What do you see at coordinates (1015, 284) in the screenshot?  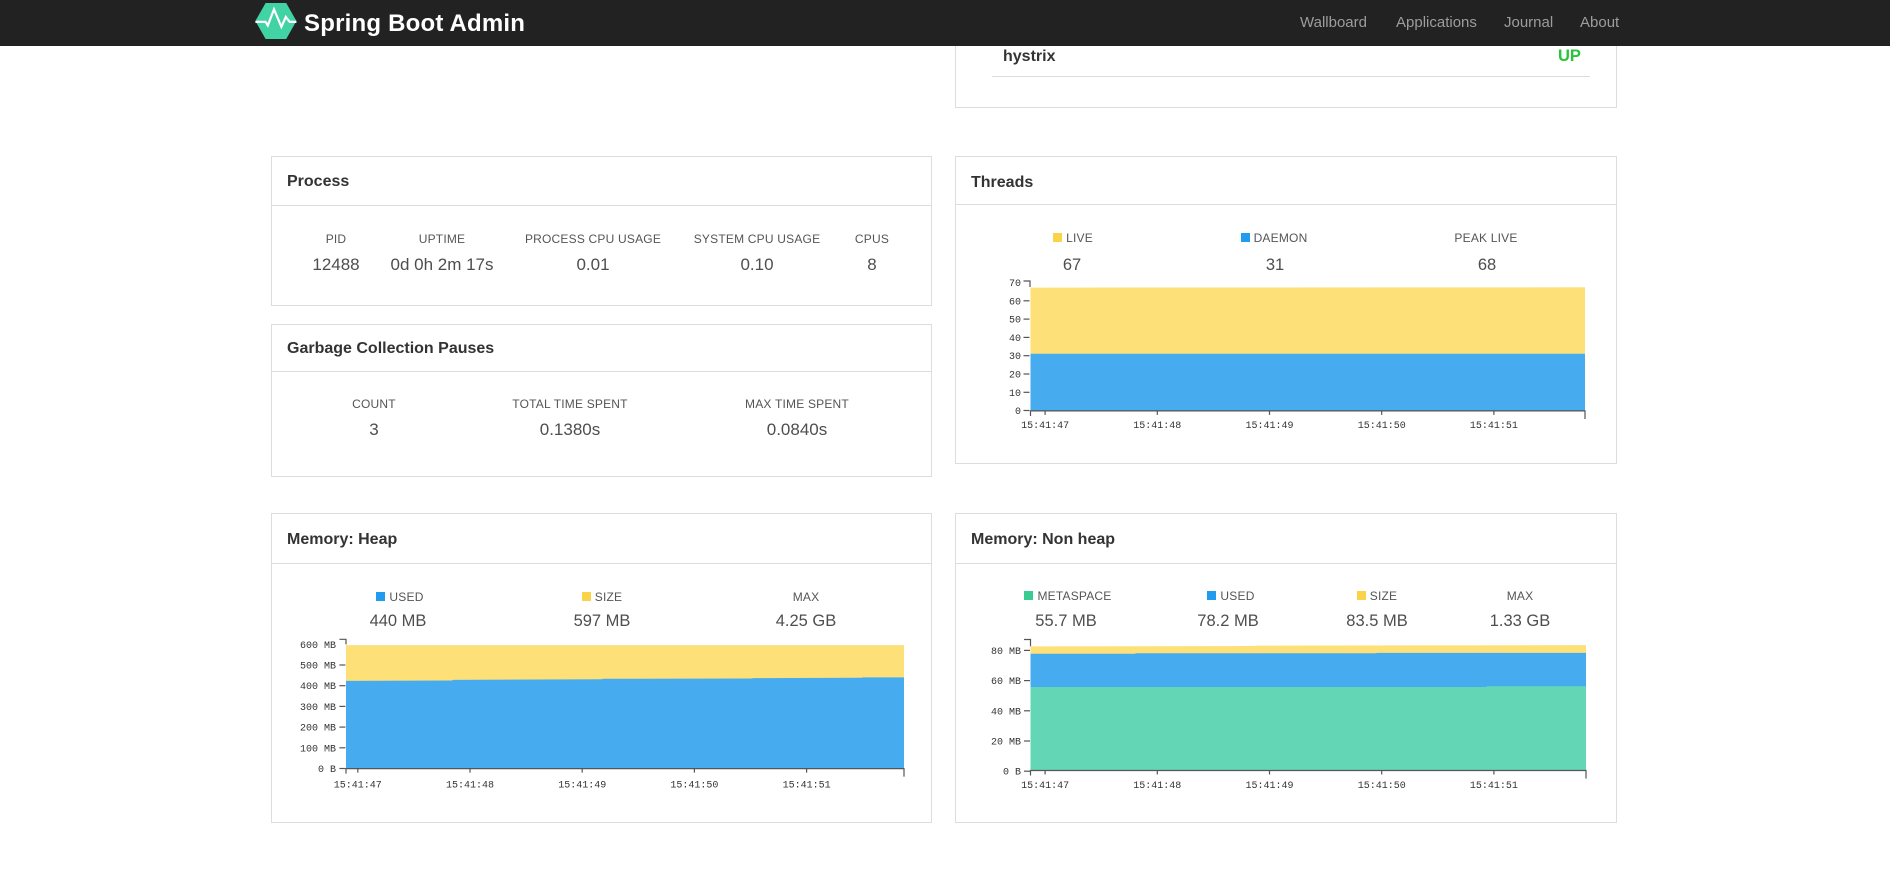 I see `svg-text: 70` at bounding box center [1015, 284].